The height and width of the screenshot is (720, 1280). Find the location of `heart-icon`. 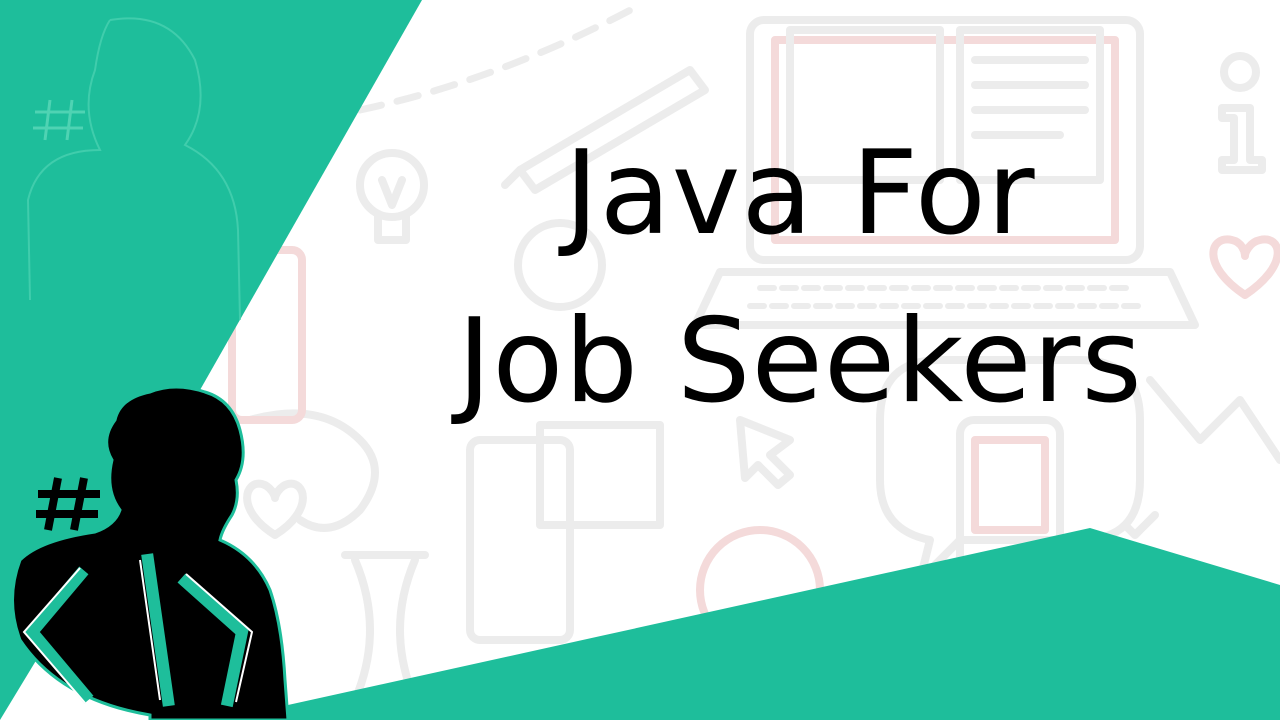

heart-icon is located at coordinates (1244, 267).